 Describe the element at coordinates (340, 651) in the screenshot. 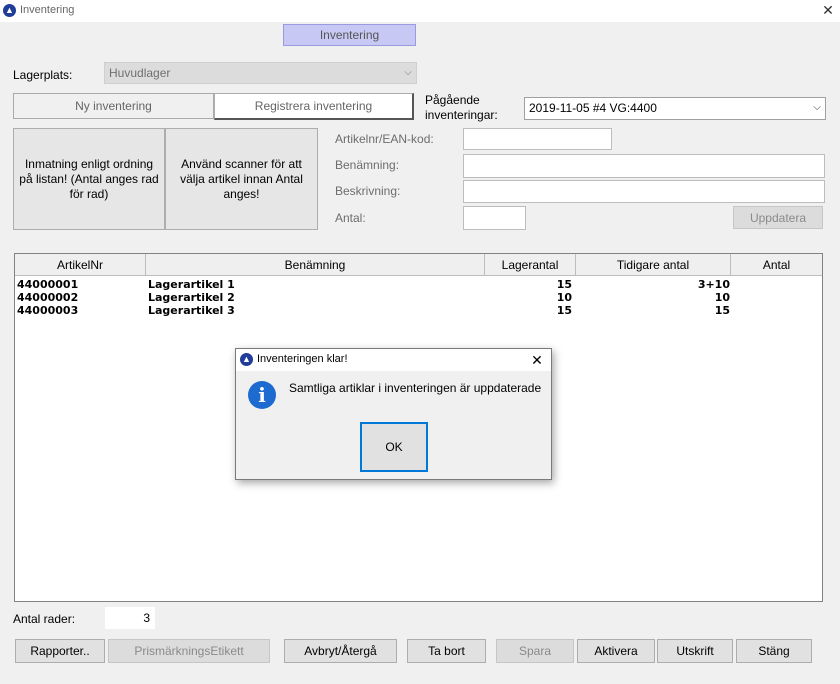

I see `avbryt-button: Avbryt/Återgå` at that location.